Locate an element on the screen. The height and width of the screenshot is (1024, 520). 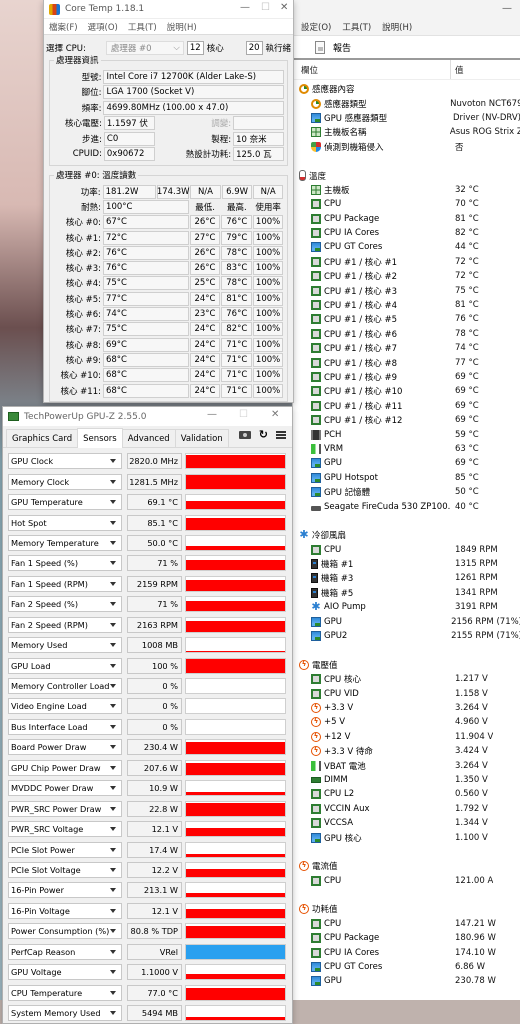
sensor-row: VRM 63 °C is located at coordinates (406, 449).